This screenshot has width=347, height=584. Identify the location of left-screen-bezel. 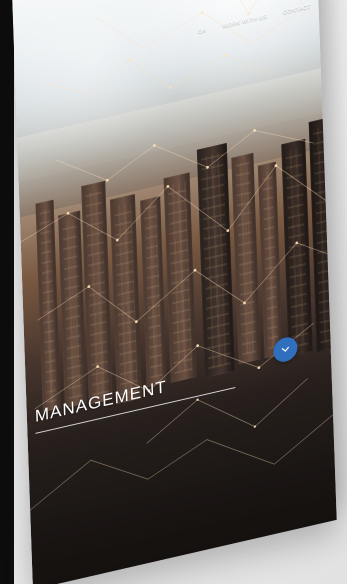
(7, 292).